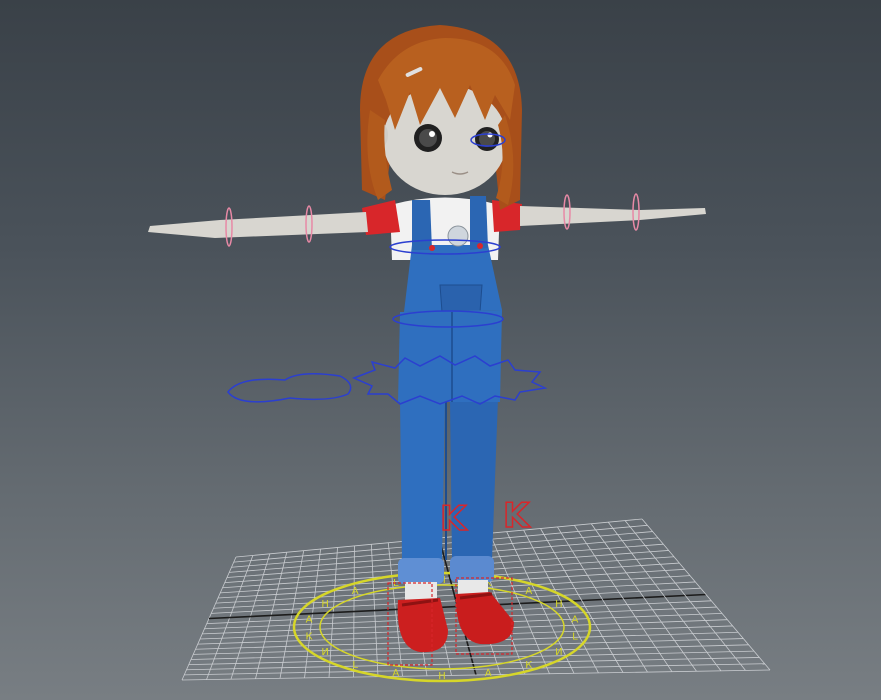 The height and width of the screenshot is (700, 881). Describe the element at coordinates (441, 117) in the screenshot. I see `character-head` at that location.